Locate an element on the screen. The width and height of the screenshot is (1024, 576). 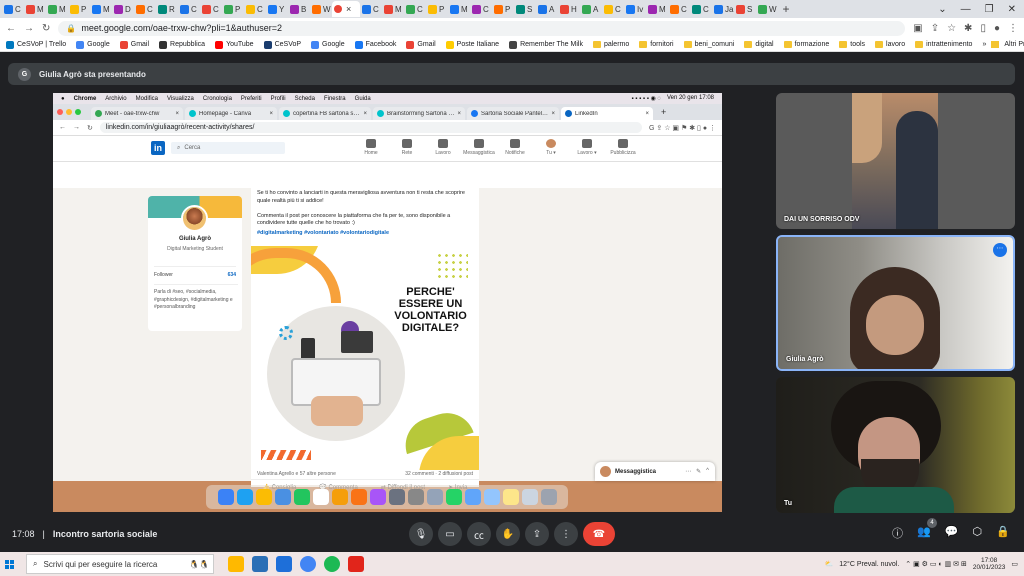
bookmark-item: CeSVoP | Trello is located at coordinates (36, 44).